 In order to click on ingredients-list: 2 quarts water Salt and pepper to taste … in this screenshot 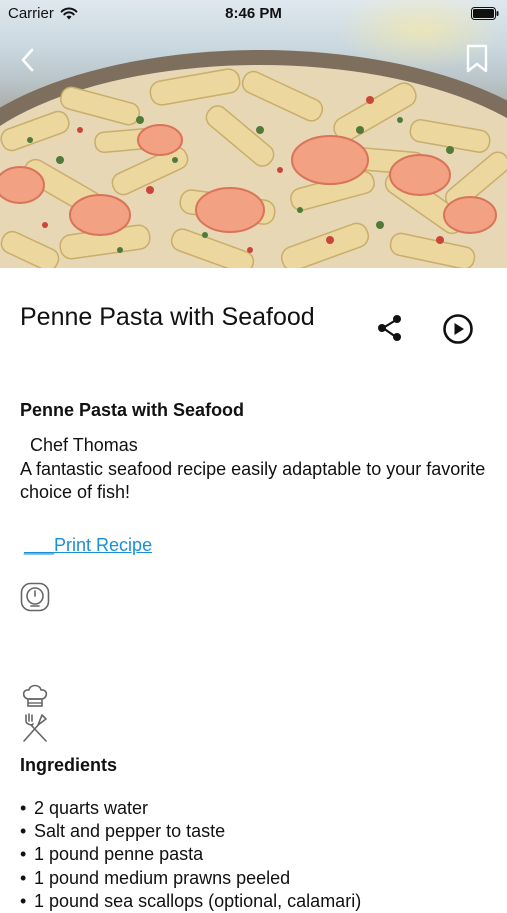, I will do `click(190, 855)`.